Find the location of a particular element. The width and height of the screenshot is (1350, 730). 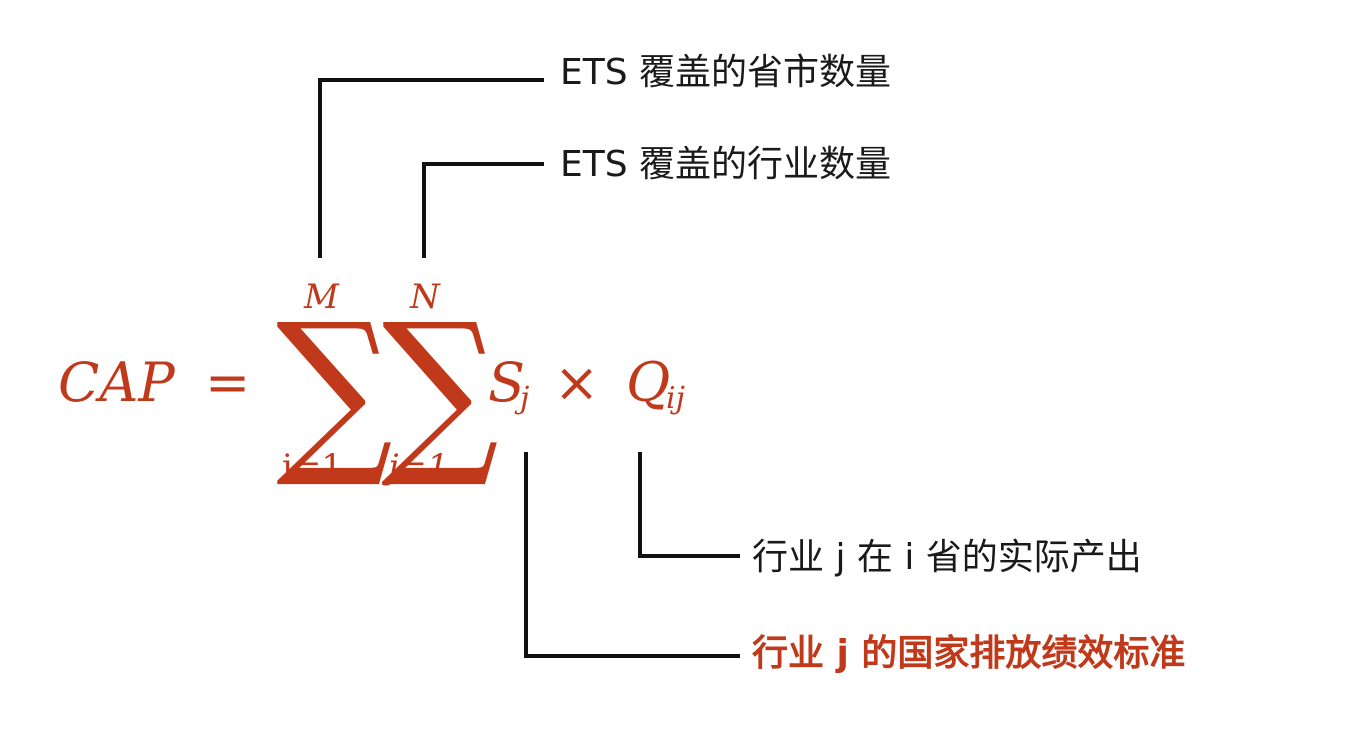

term-s-subscript: j is located at coordinates (525, 398).